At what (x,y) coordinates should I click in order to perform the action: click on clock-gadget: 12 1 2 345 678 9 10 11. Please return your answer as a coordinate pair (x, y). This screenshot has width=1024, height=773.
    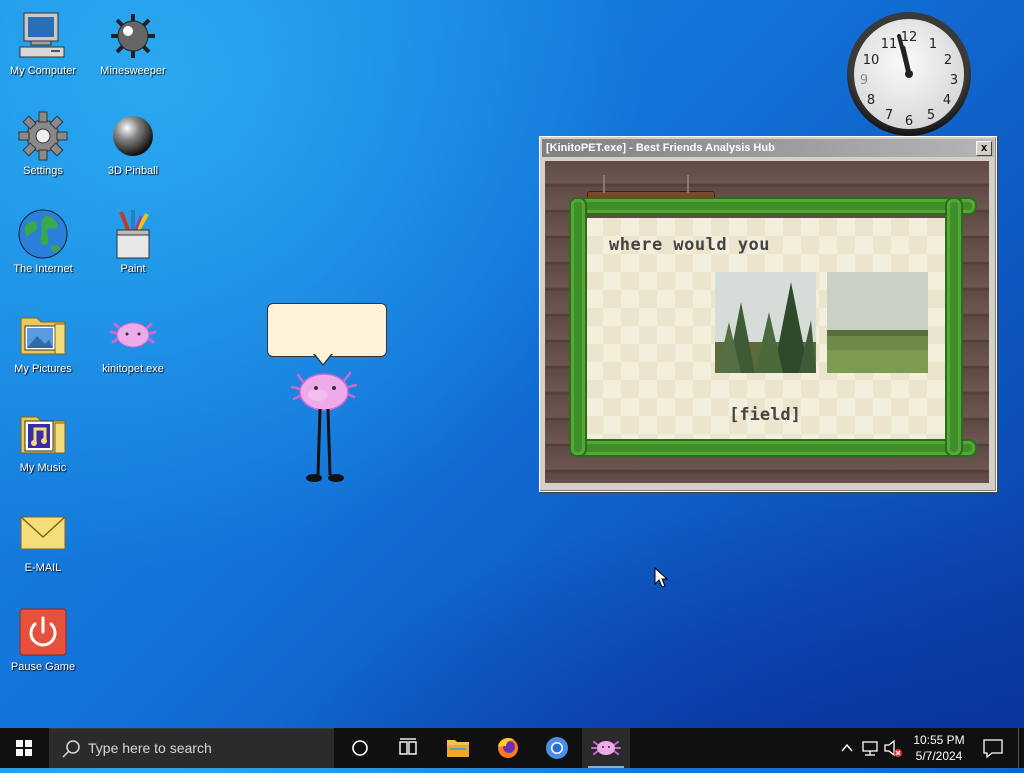
    Looking at the image, I should click on (911, 74).